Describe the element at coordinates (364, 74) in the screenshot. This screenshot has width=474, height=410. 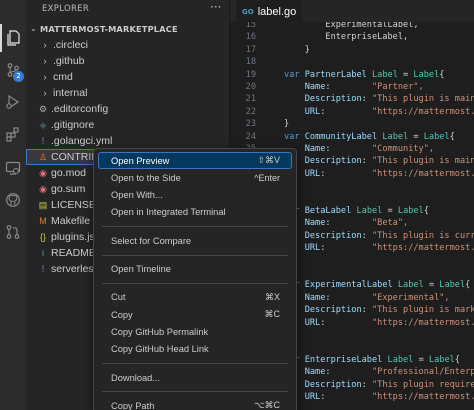
I see `code-line: var PartnerLabel Label = Label{` at that location.